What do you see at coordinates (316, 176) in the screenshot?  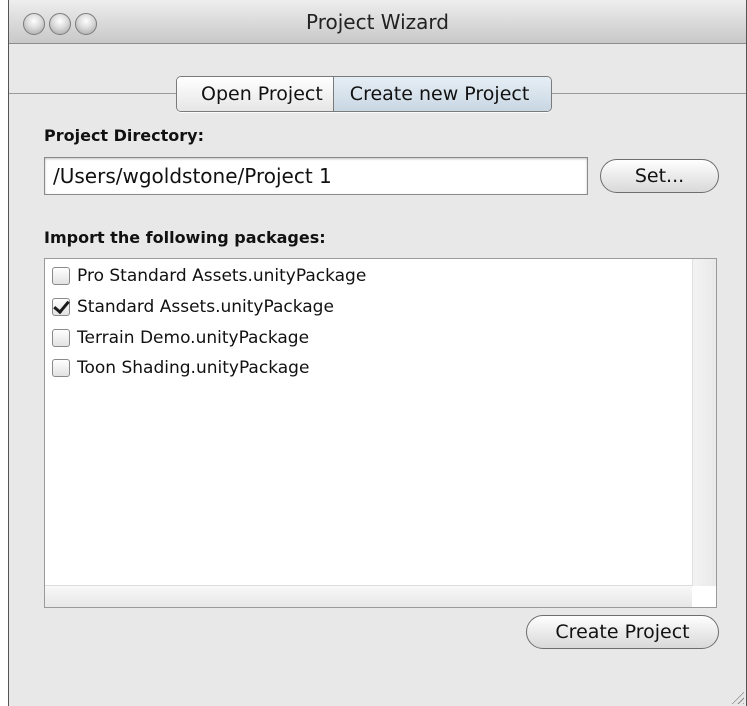 I see `project-directory-field` at bounding box center [316, 176].